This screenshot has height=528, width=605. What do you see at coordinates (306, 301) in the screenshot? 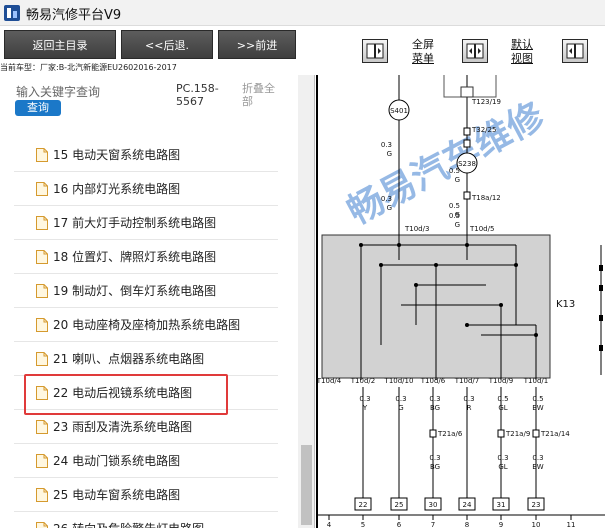
I see `list-scrollbar` at bounding box center [306, 301].